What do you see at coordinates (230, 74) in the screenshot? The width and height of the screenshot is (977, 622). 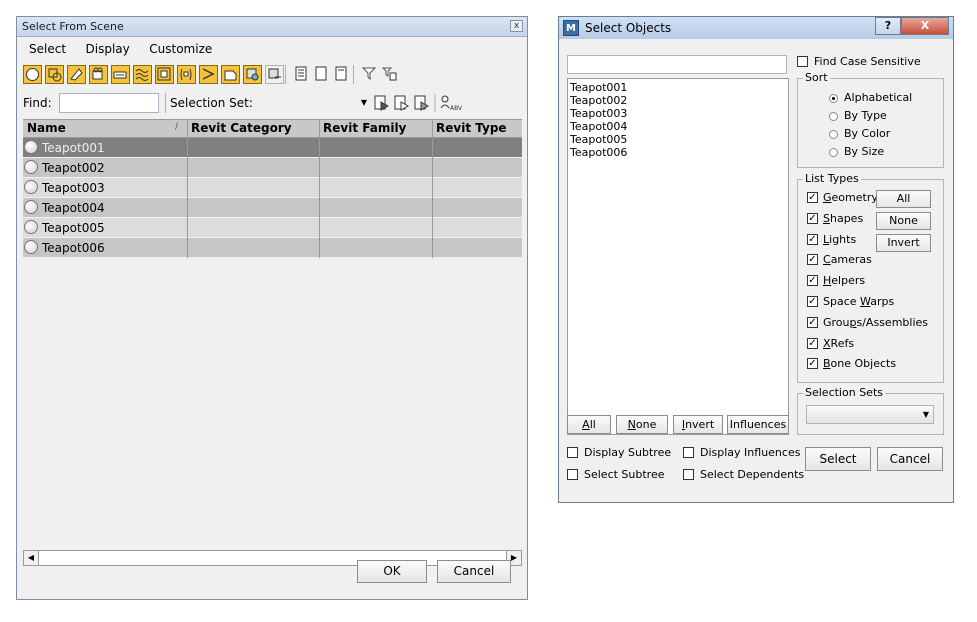 I see `containers-filter-toggle` at bounding box center [230, 74].